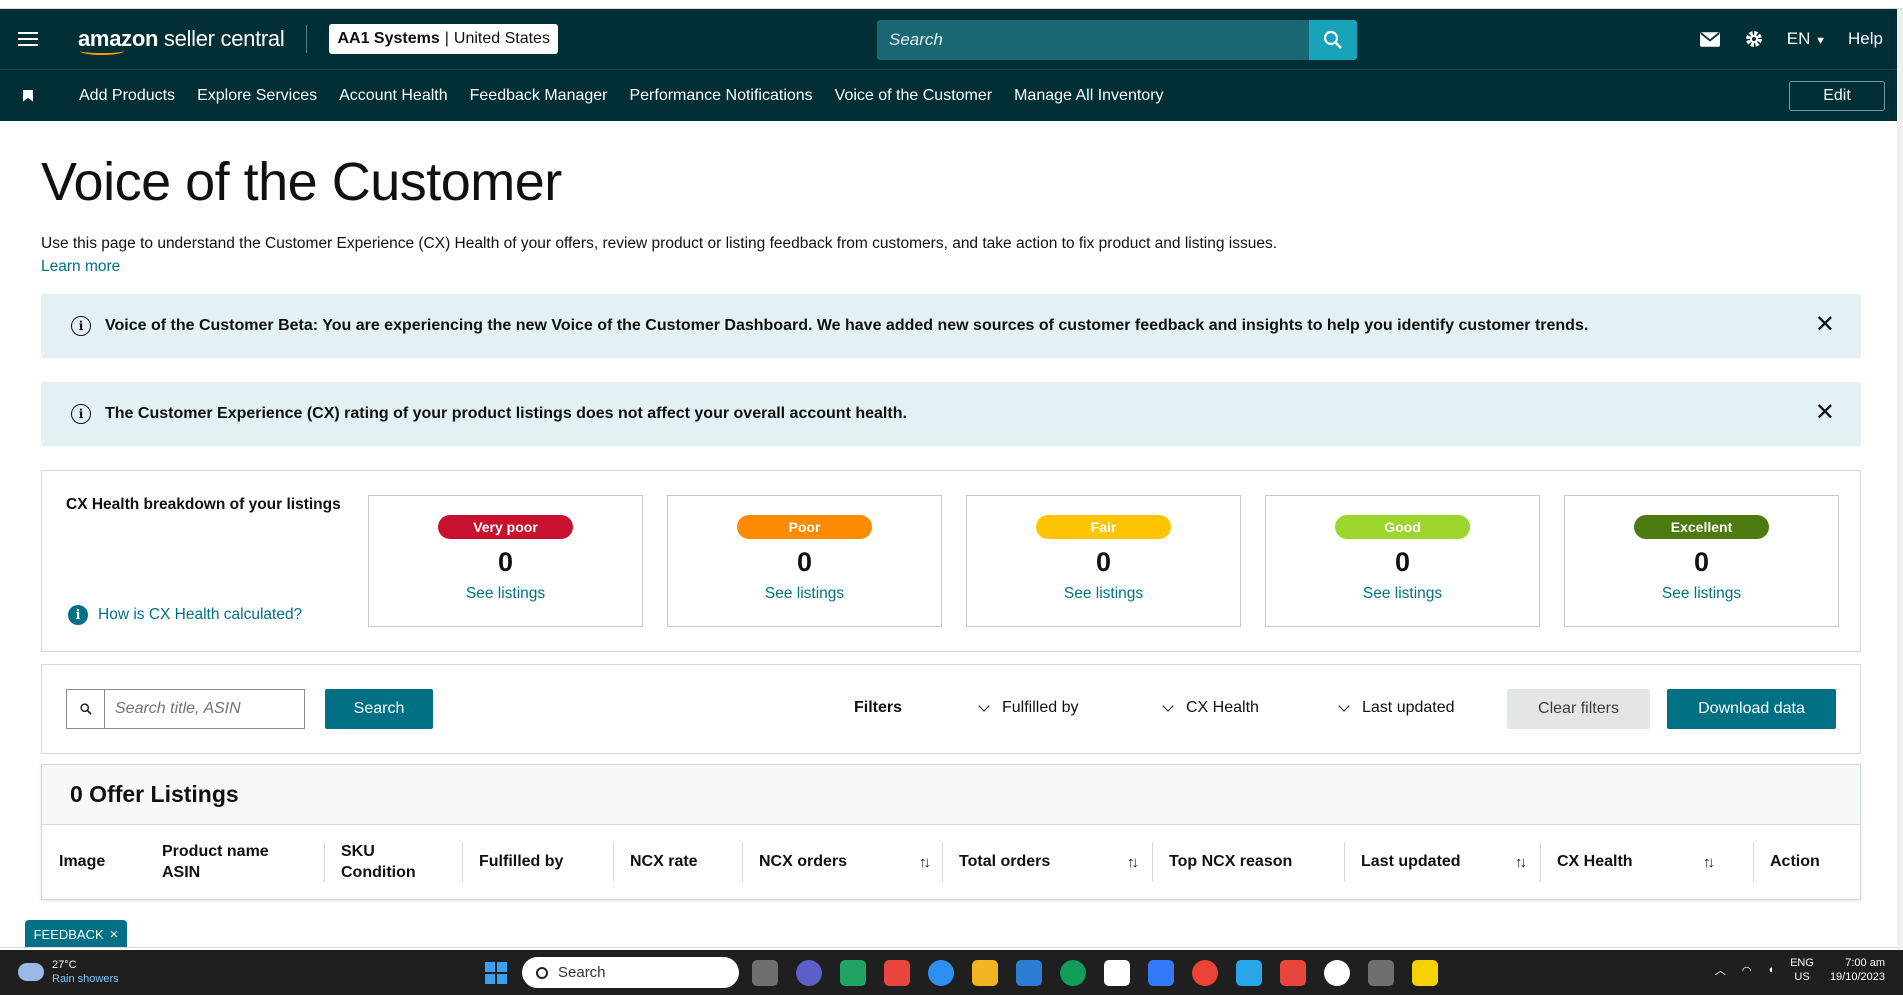  What do you see at coordinates (1865, 963) in the screenshot?
I see `clock-time: 7:00 am` at bounding box center [1865, 963].